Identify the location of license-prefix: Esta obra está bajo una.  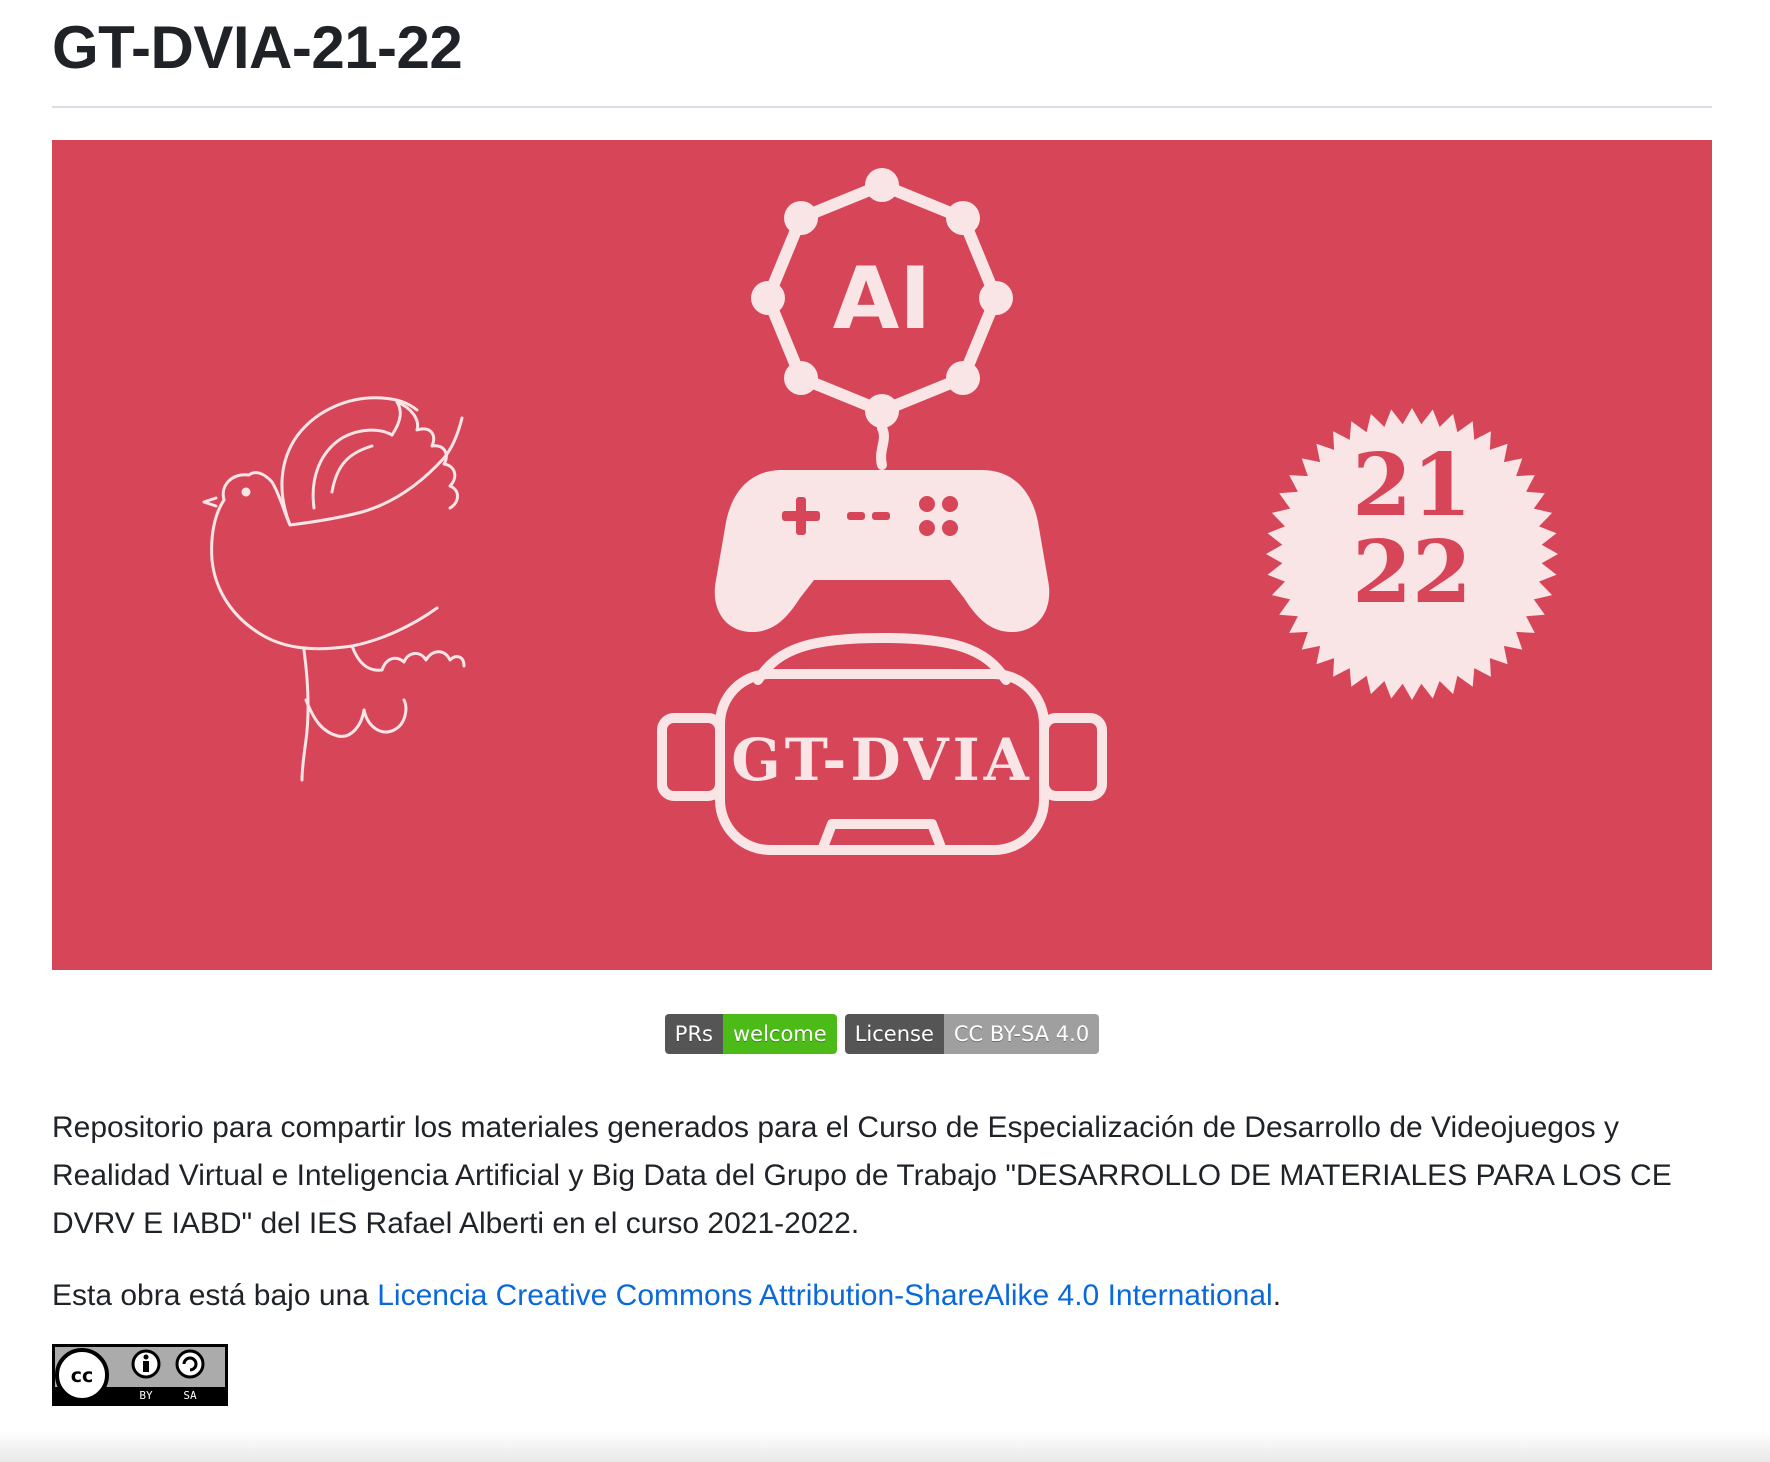
(215, 1295).